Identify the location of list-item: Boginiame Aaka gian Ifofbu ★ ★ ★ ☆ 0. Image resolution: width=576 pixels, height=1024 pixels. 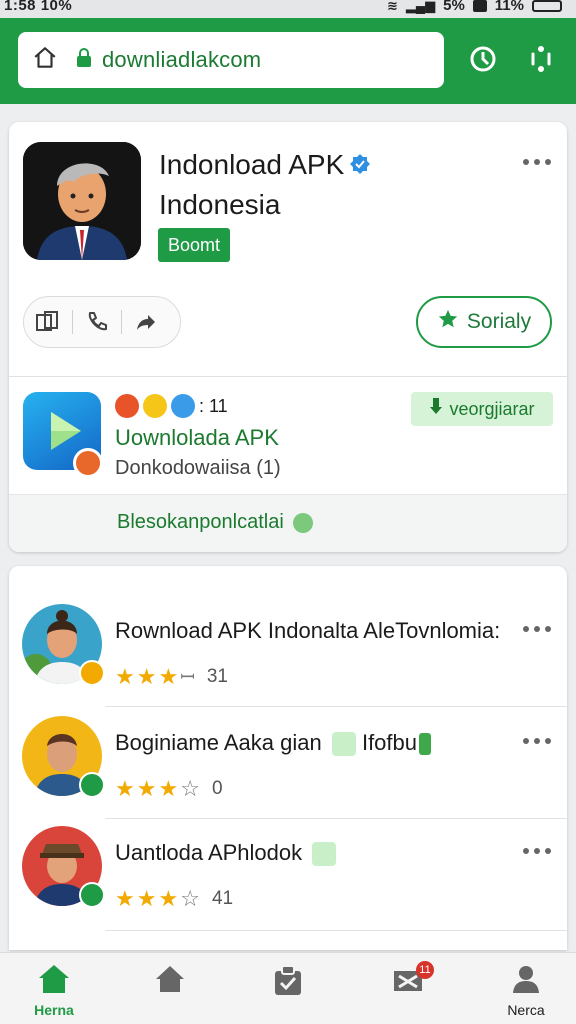
(288, 739).